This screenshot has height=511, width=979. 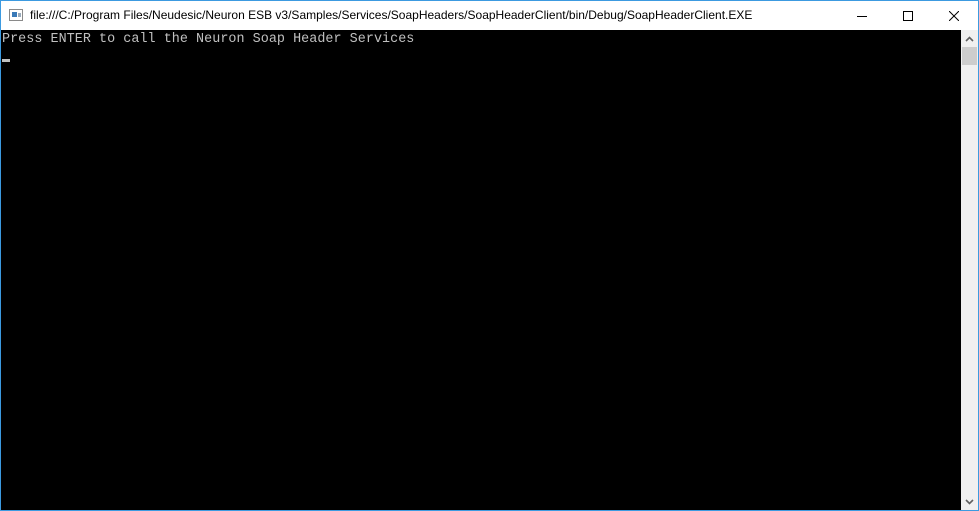 I want to click on chevron-up-icon, so click(x=969, y=38).